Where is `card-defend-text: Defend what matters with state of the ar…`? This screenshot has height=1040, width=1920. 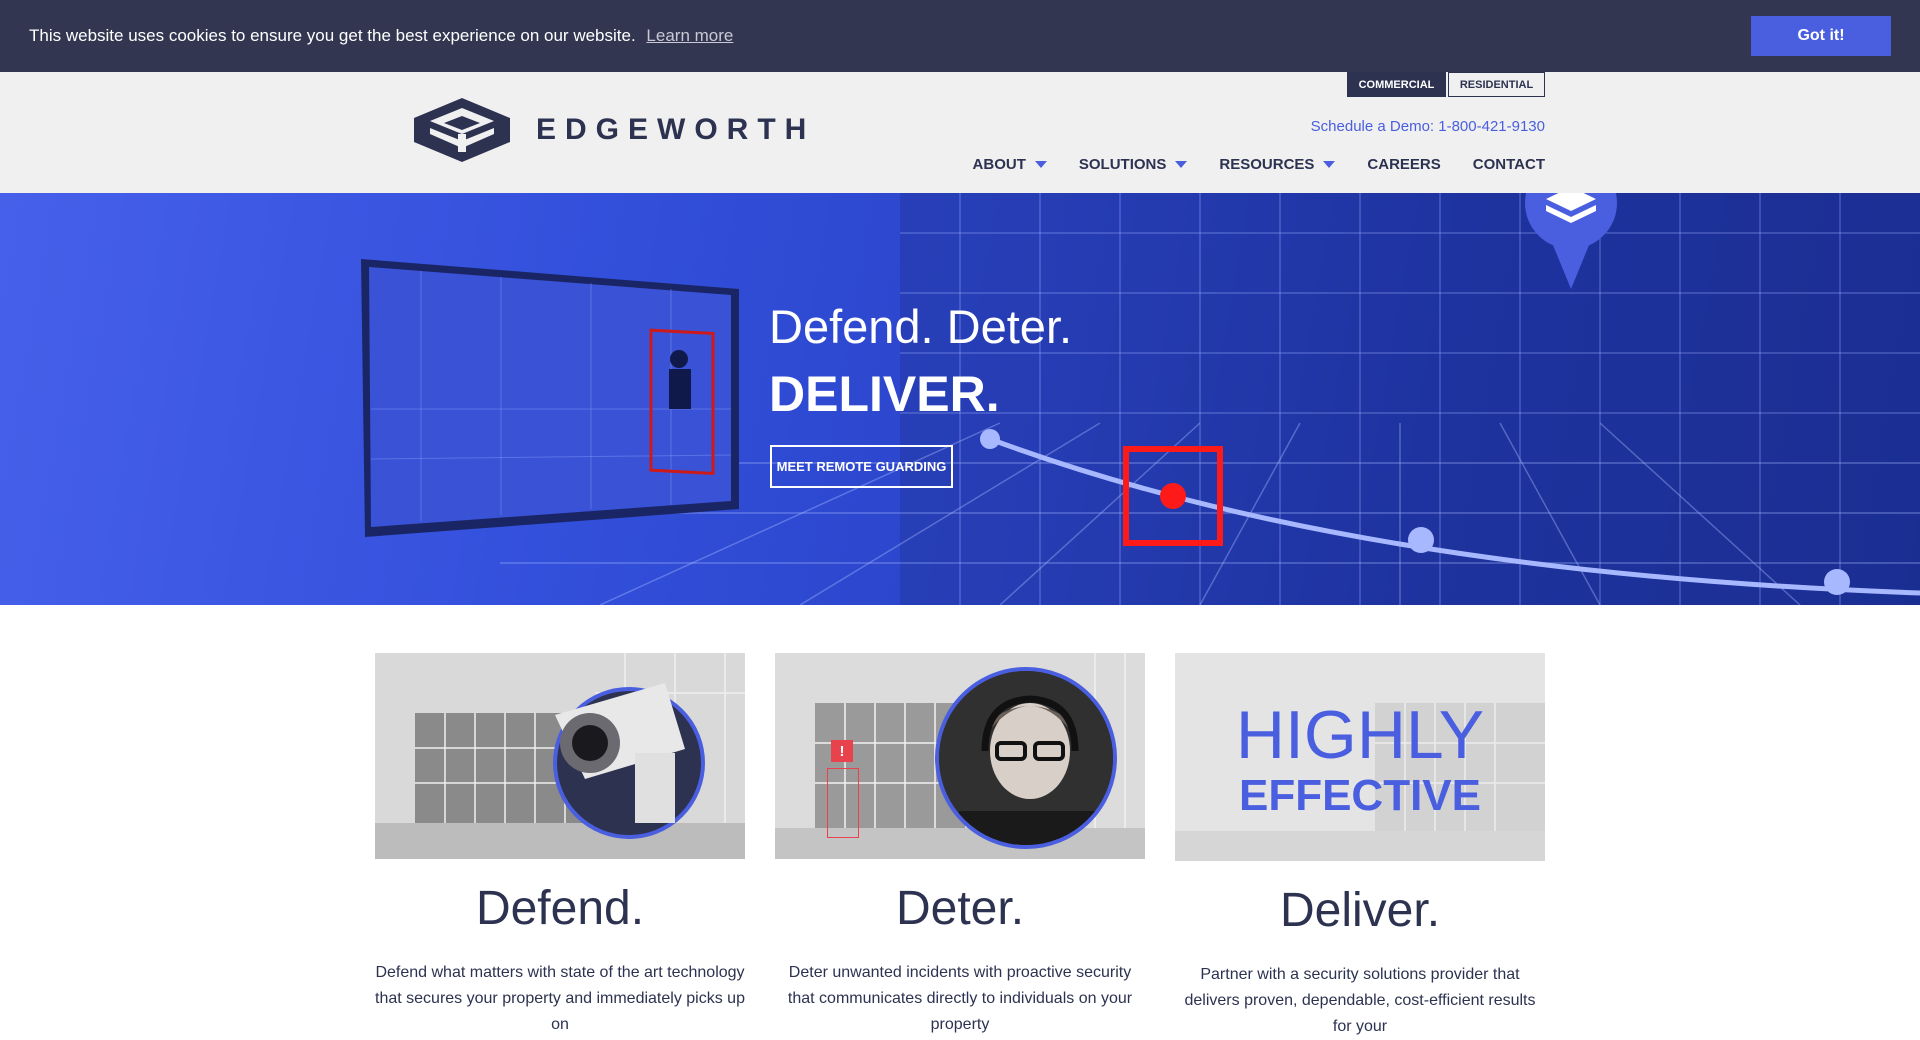 card-defend-text: Defend what matters with state of the ar… is located at coordinates (560, 998).